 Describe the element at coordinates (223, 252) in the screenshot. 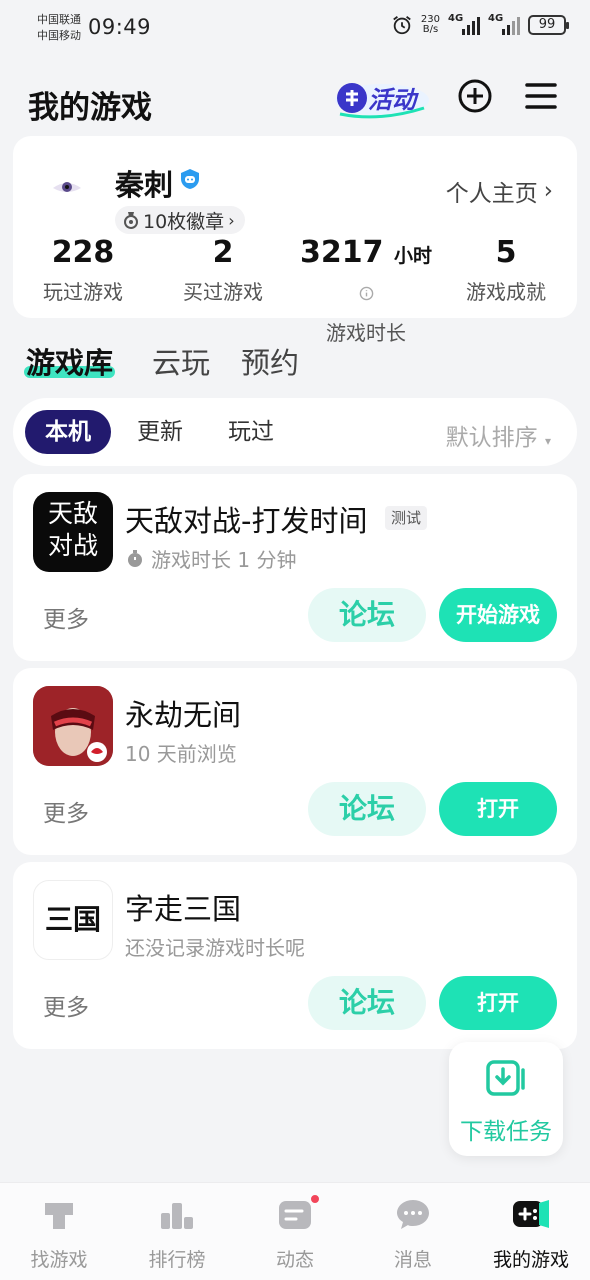

I see `stat-value: 2` at that location.